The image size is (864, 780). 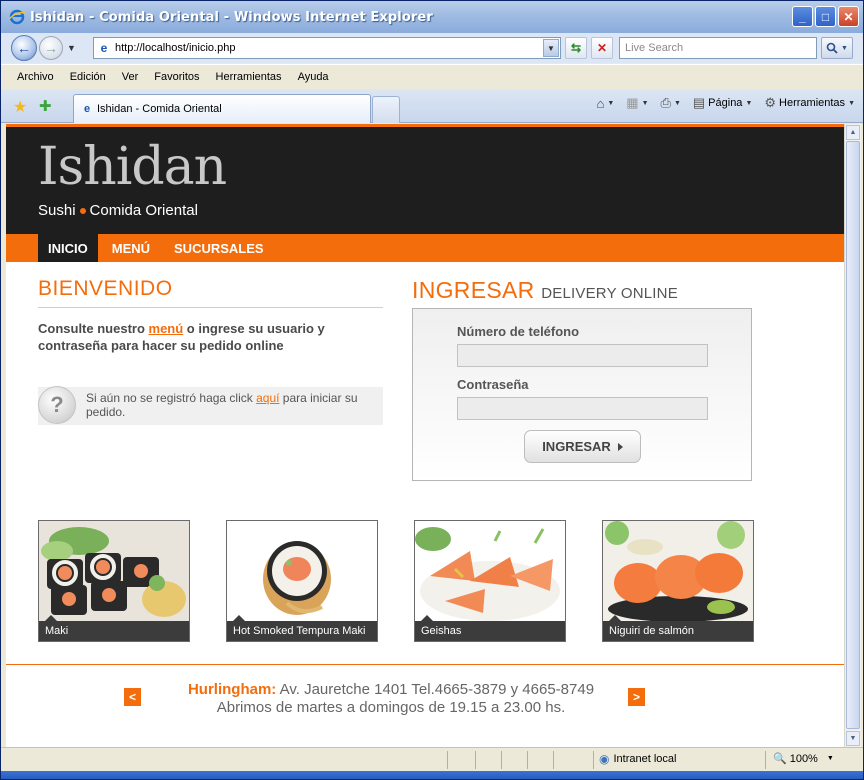 What do you see at coordinates (832, 48) in the screenshot?
I see `search-icon` at bounding box center [832, 48].